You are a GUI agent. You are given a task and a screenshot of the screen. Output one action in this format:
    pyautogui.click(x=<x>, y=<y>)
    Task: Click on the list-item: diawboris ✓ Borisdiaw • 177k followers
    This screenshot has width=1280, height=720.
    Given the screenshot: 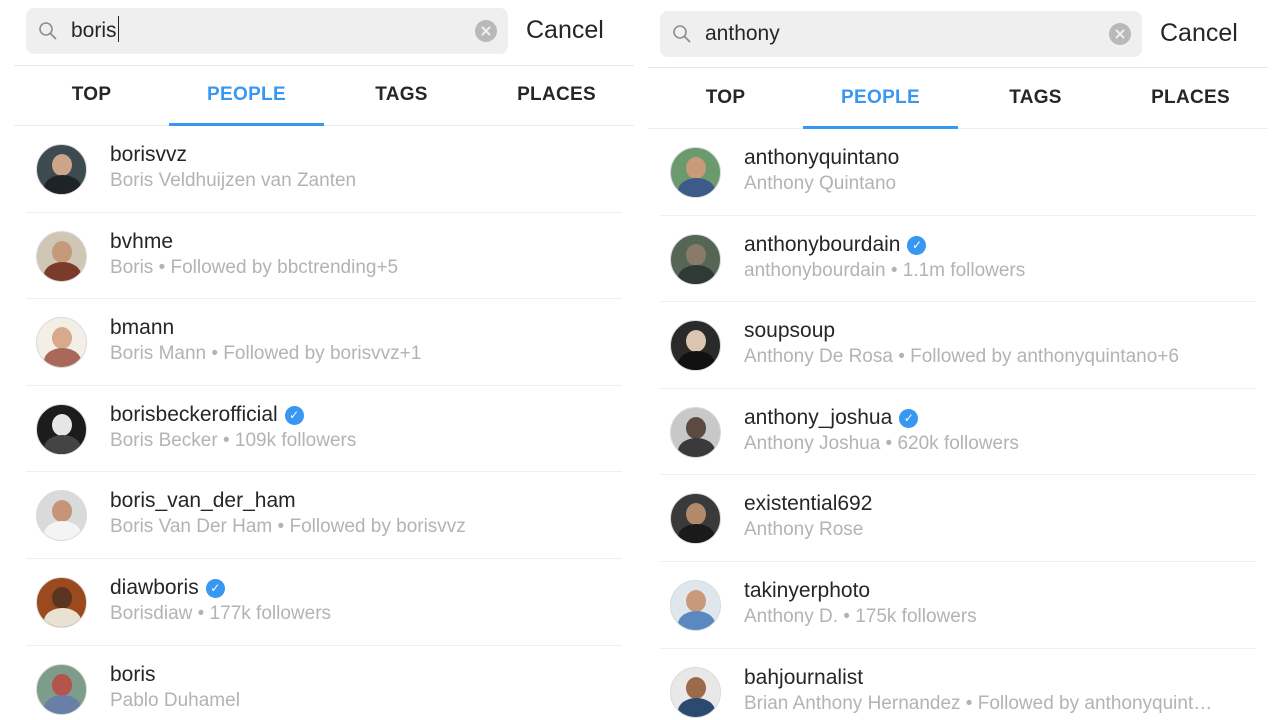 What is the action you would take?
    pyautogui.click(x=324, y=602)
    